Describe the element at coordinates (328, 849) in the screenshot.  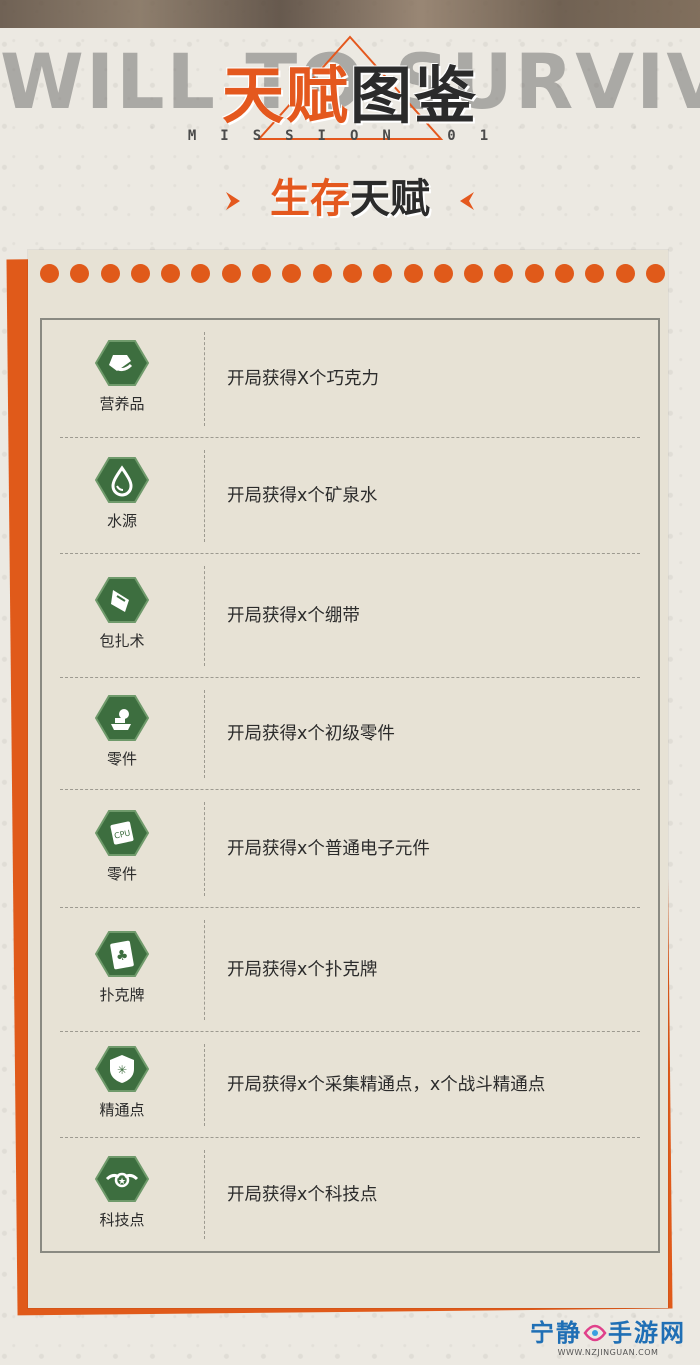
I see `talent-description: 开局获得x个普通电子元件` at that location.